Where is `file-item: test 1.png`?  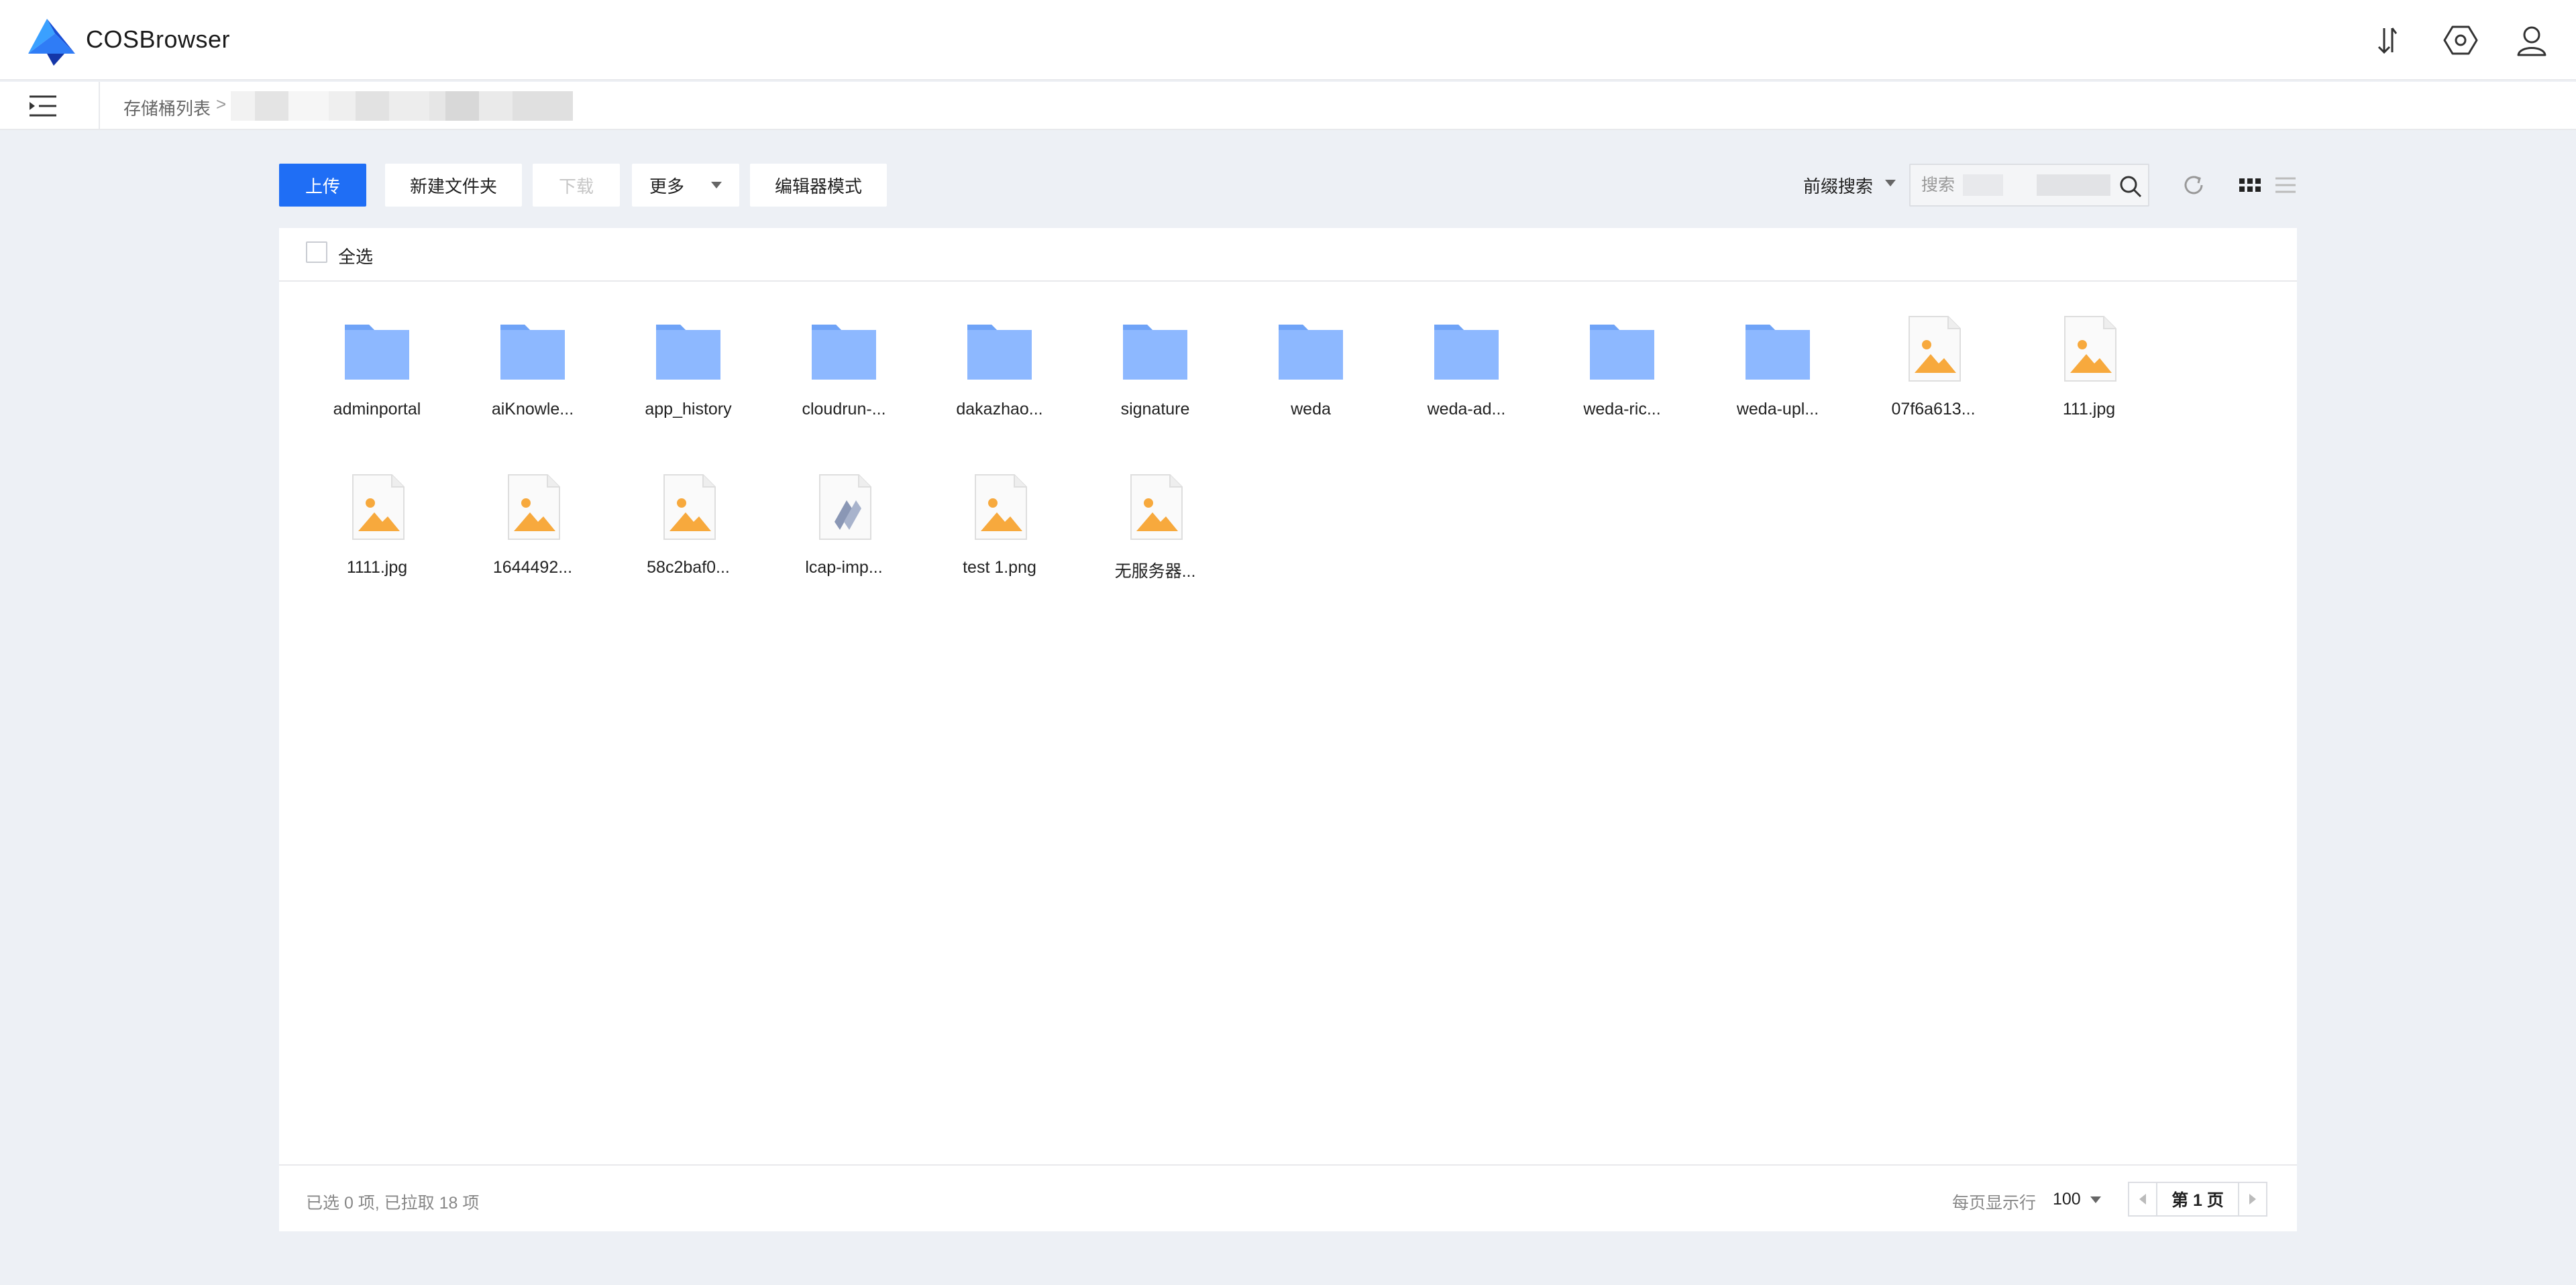
file-item: test 1.png is located at coordinates (999, 520).